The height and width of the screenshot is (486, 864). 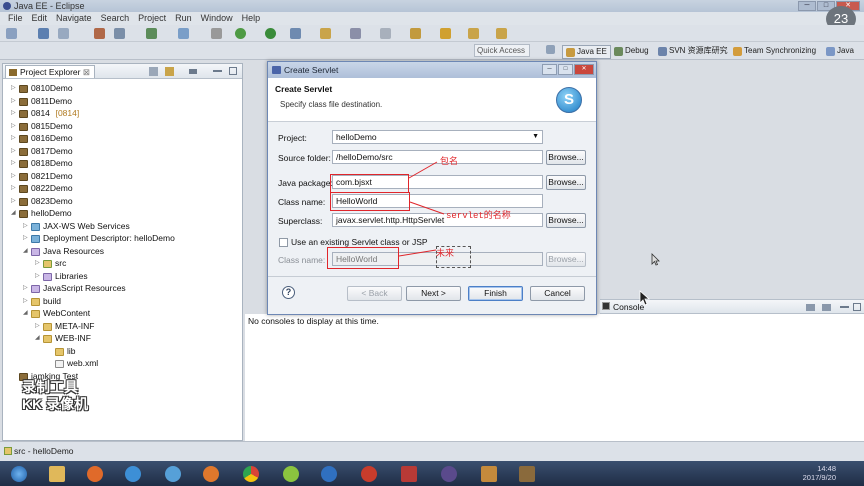 I want to click on future-arrow, so click(x=417, y=253).